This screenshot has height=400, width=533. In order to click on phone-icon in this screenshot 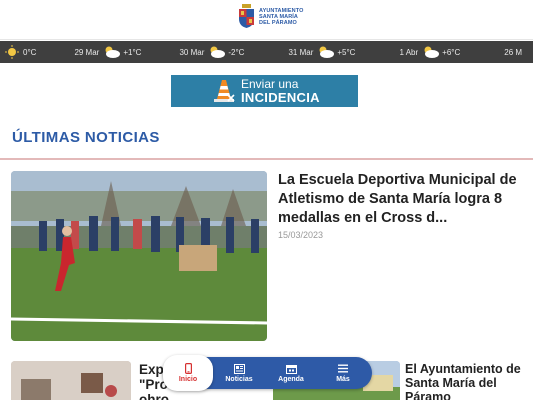, I will do `click(188, 368)`.